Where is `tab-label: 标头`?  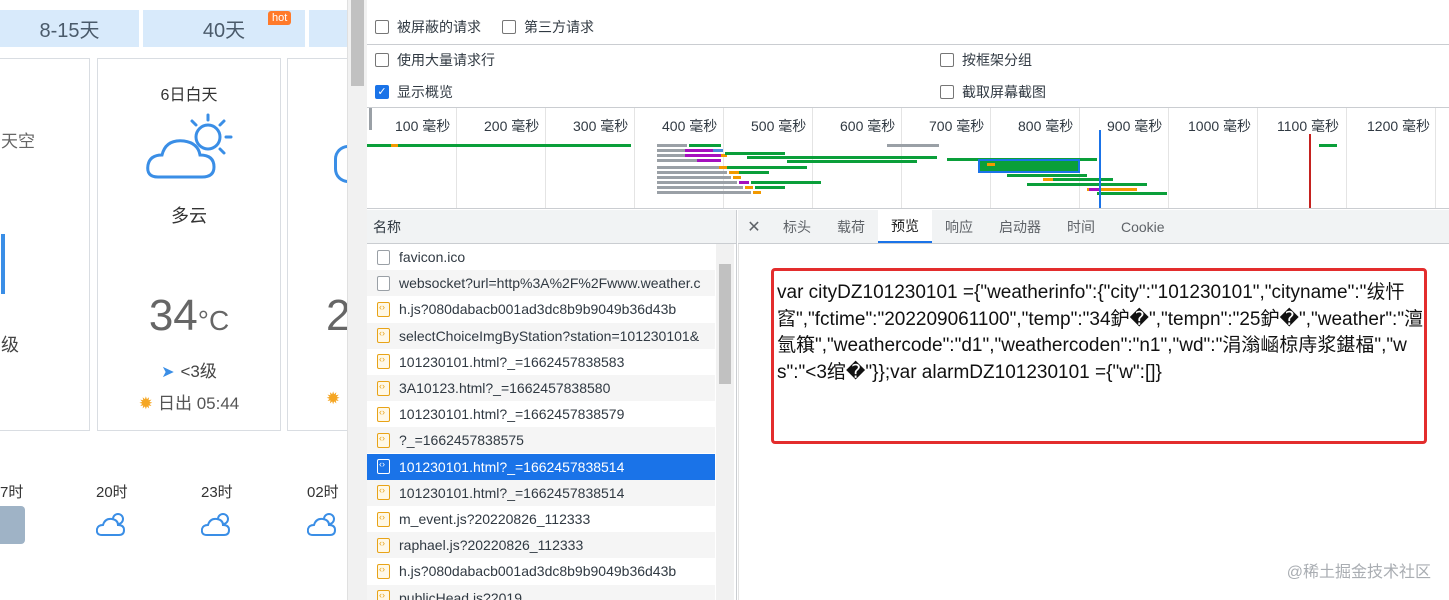
tab-label: 标头 is located at coordinates (797, 226).